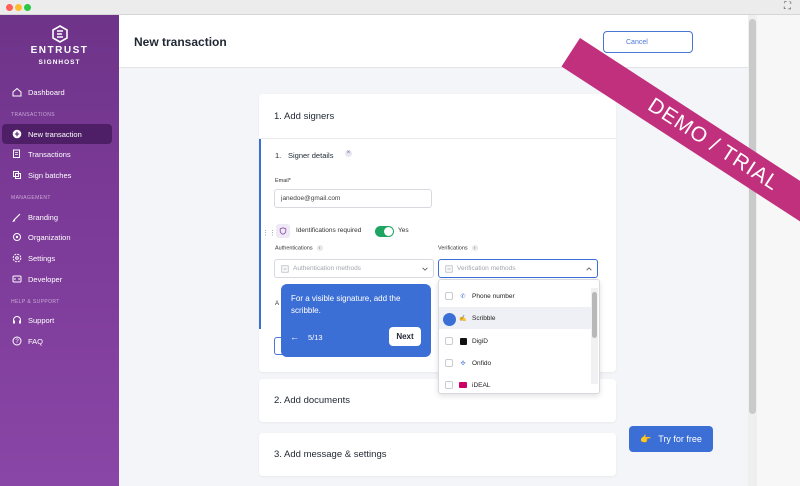  Describe the element at coordinates (304, 116) in the screenshot. I see `add-signers-title: 1. Add signers` at that location.